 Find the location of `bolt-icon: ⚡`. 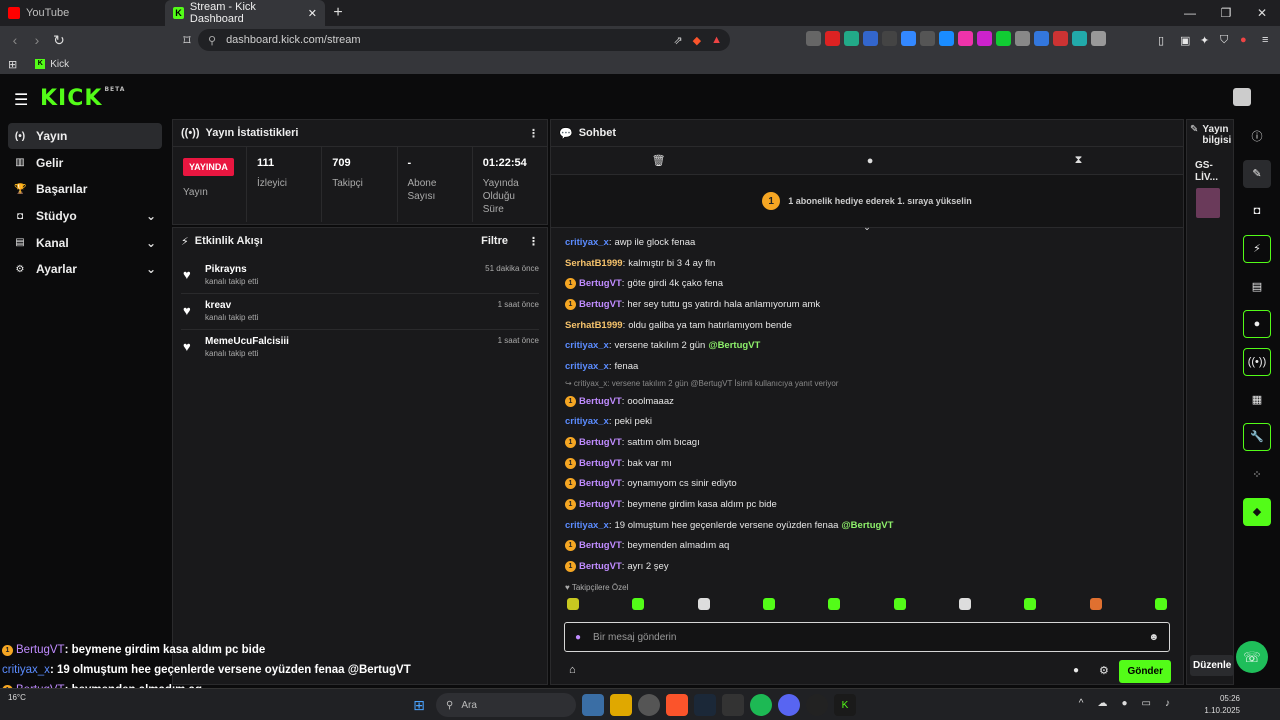

bolt-icon: ⚡ is located at coordinates (1257, 248).